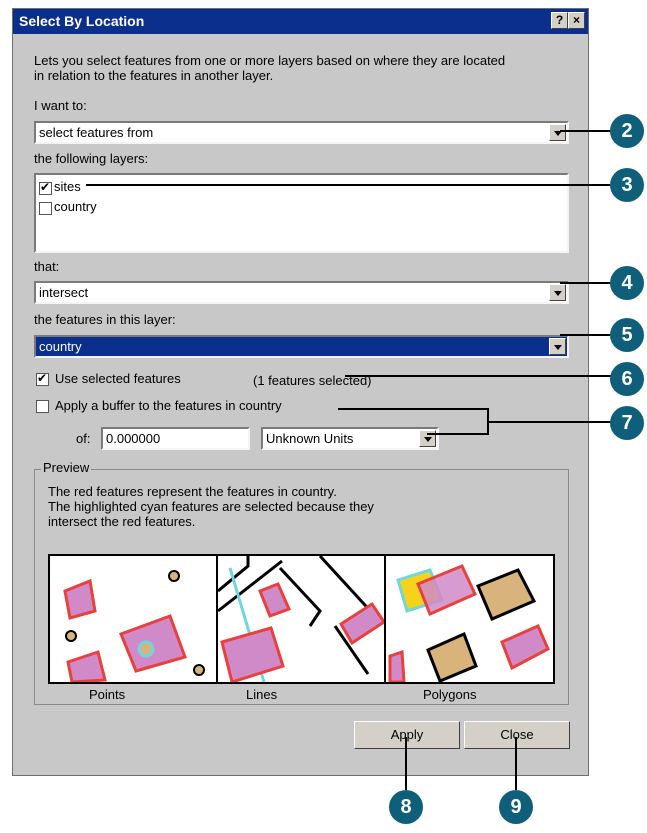 This screenshot has width=647, height=833. Describe the element at coordinates (627, 423) in the screenshot. I see `callout-7: 7` at that location.